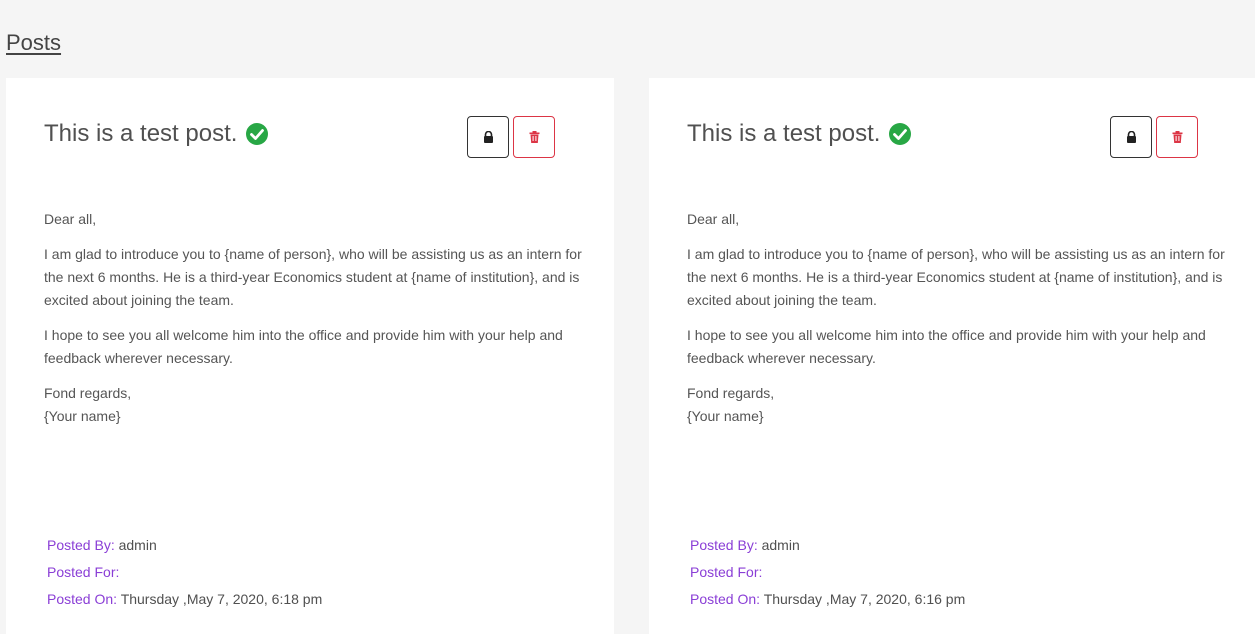 The image size is (1255, 634). What do you see at coordinates (221, 599) in the screenshot?
I see `posted-on-value: Thursday ,May 7, 2020, 6:18 pm` at bounding box center [221, 599].